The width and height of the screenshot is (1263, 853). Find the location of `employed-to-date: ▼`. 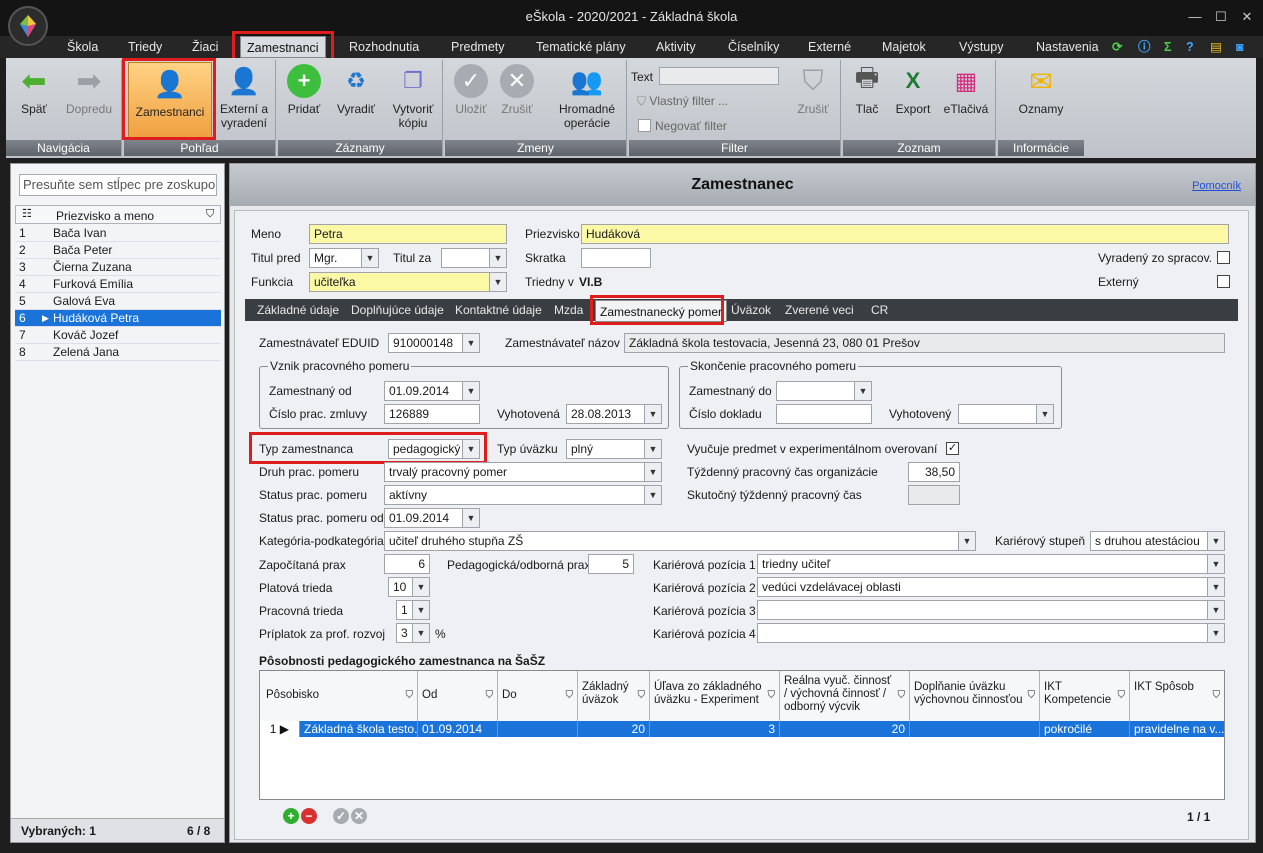

employed-to-date: ▼ is located at coordinates (824, 391).